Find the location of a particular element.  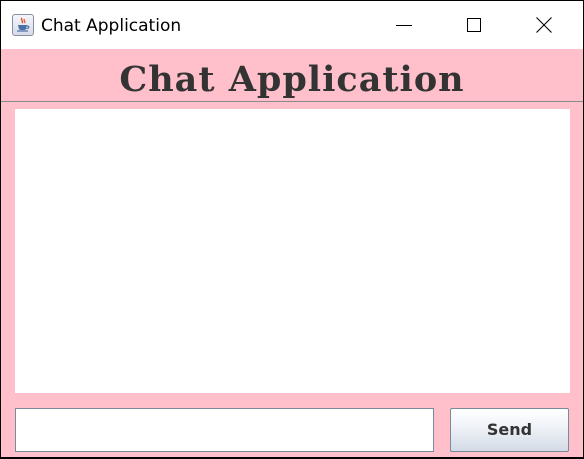

message-input is located at coordinates (224, 430).